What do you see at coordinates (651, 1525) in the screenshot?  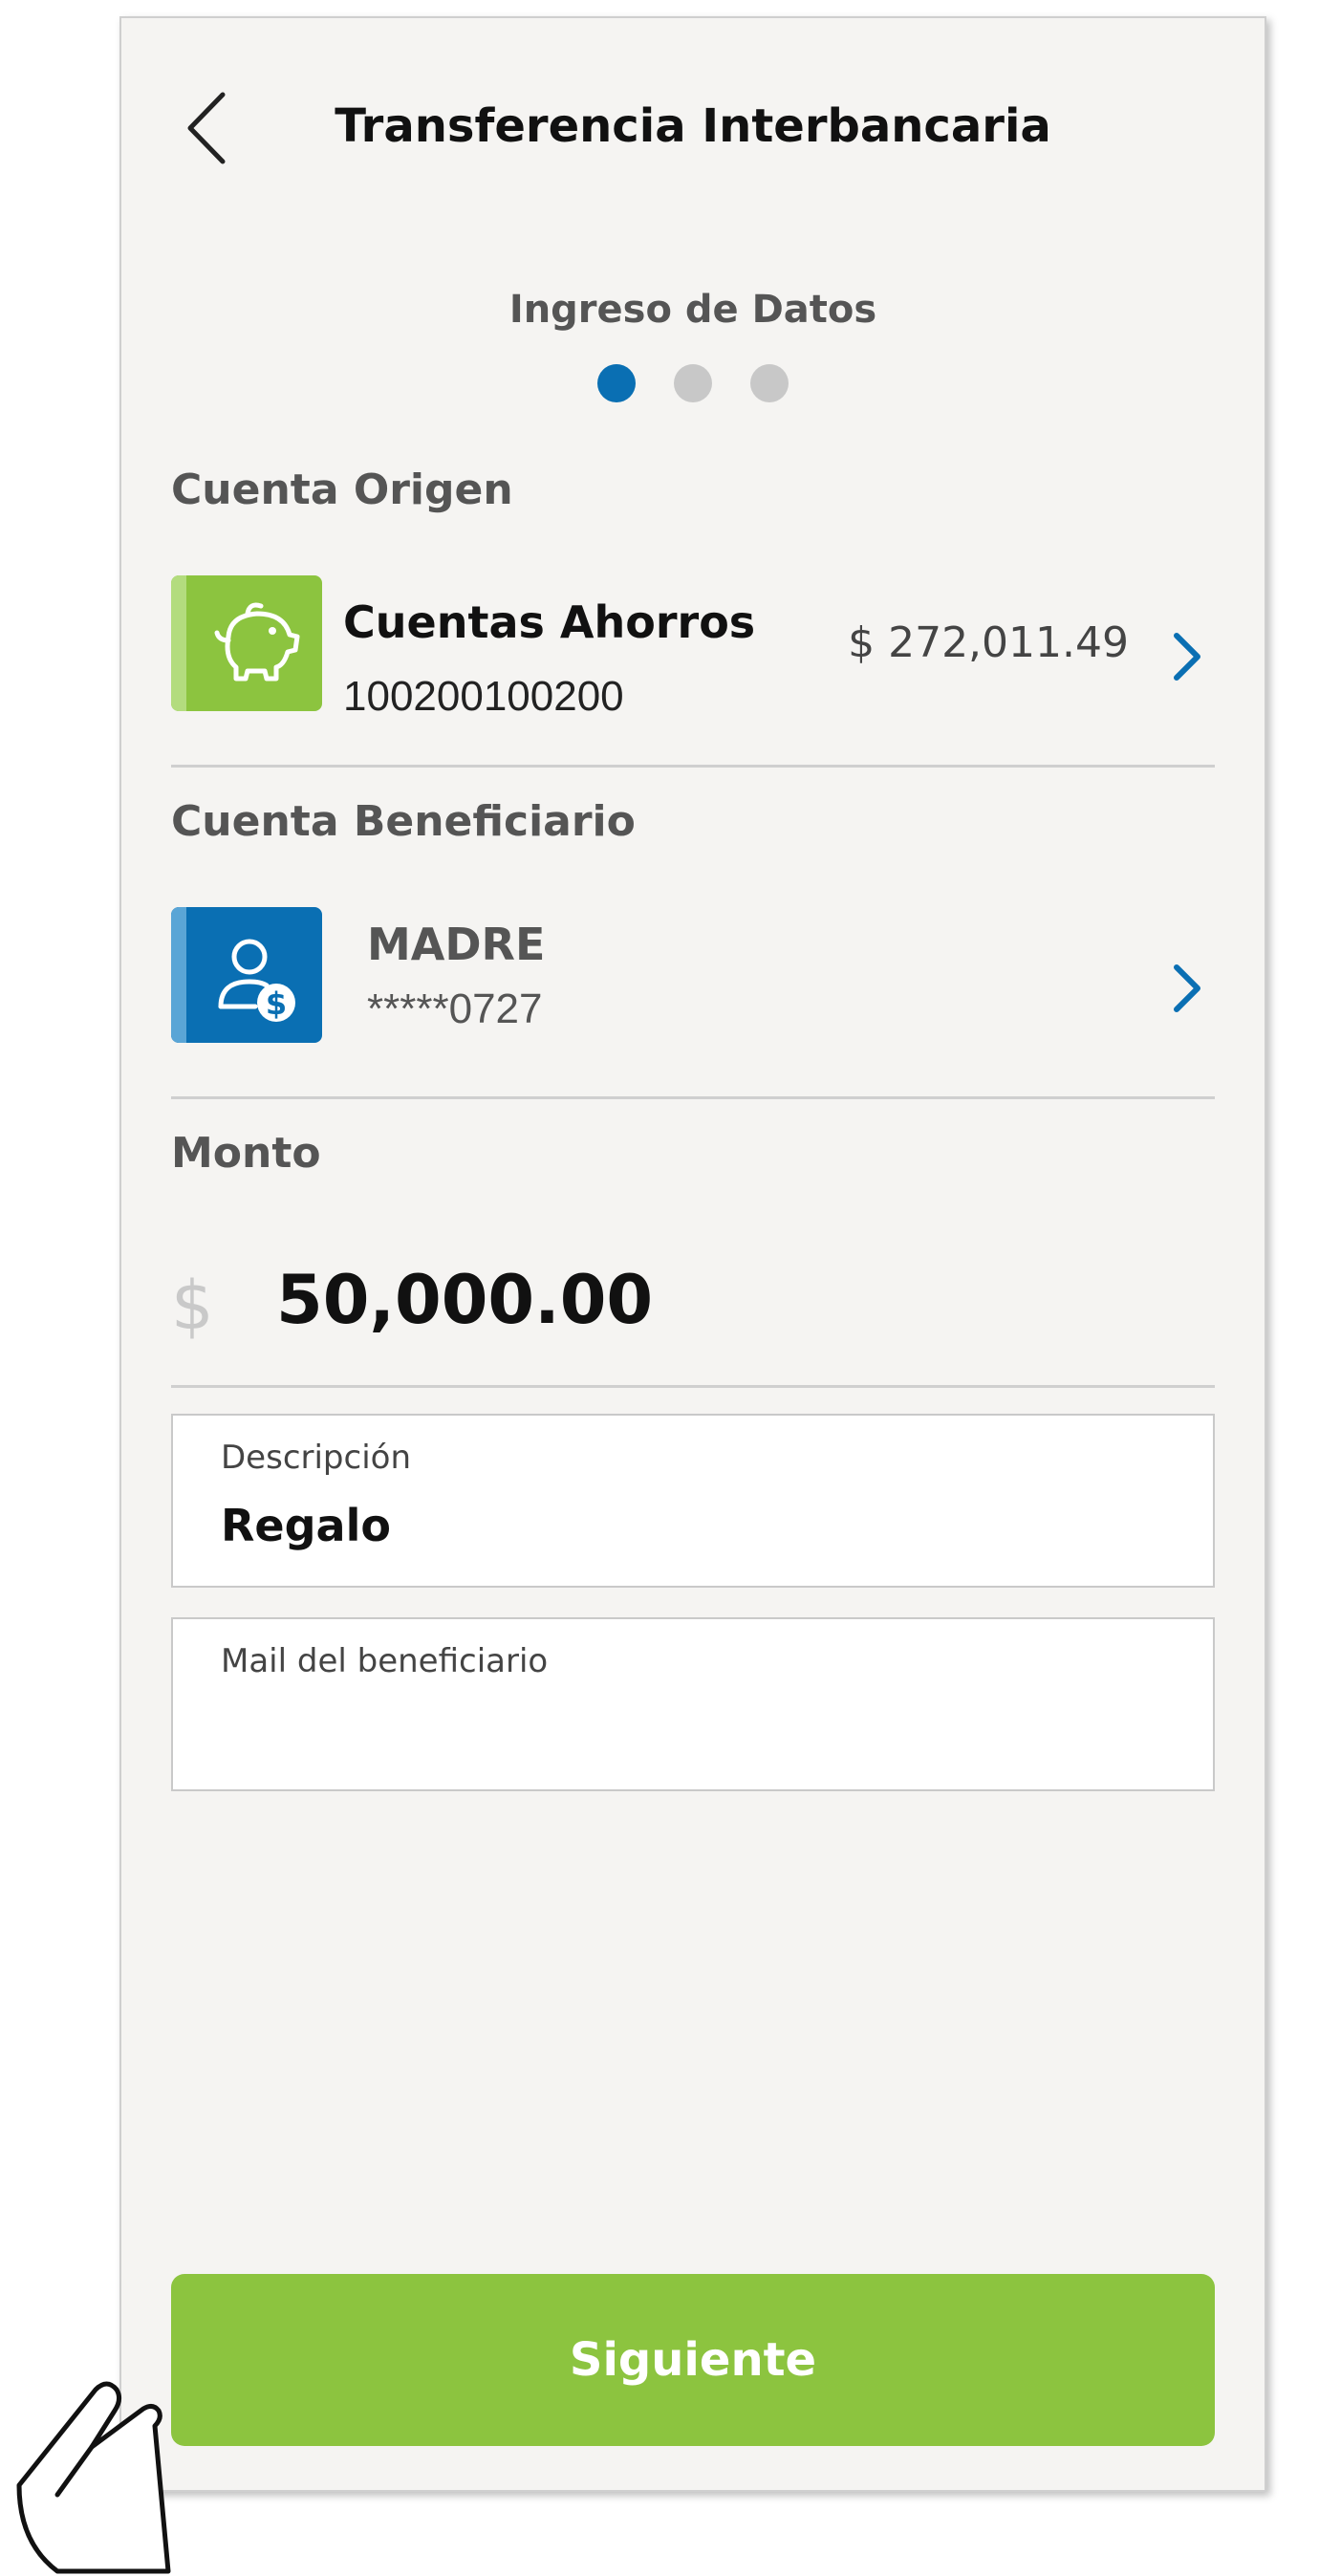 I see `description-value: Regalo` at bounding box center [651, 1525].